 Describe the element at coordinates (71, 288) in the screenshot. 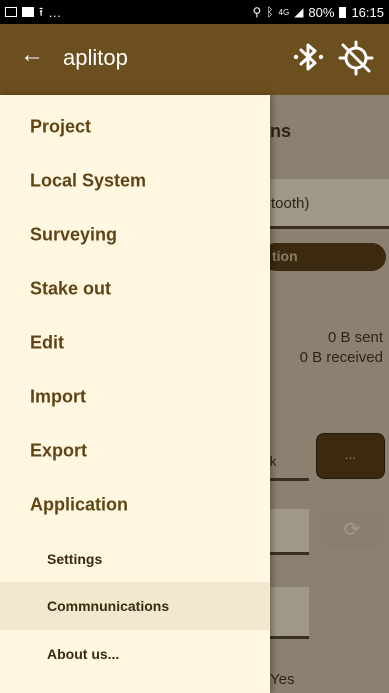

I see `nav-item-label: Stake out` at that location.